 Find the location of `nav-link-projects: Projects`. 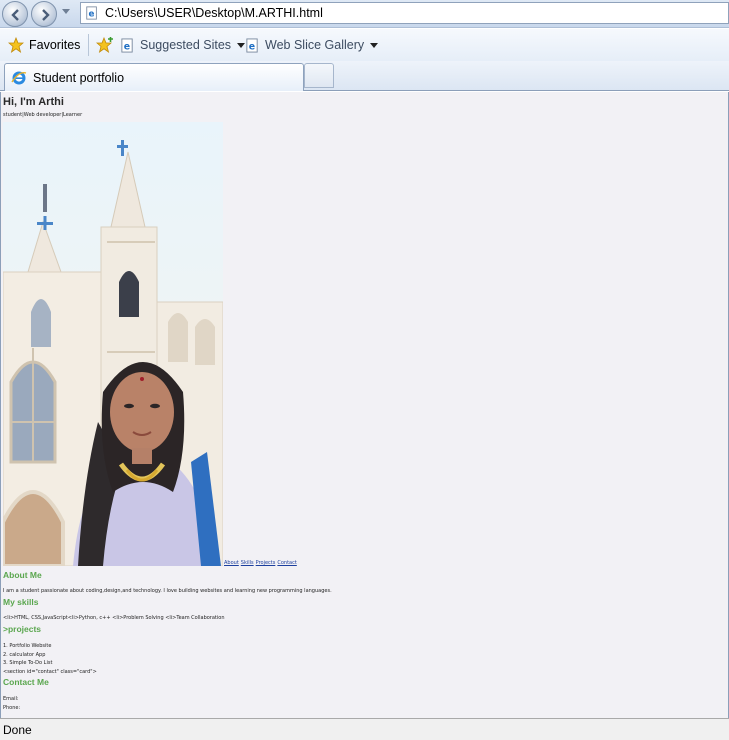

nav-link-projects: Projects is located at coordinates (266, 563).